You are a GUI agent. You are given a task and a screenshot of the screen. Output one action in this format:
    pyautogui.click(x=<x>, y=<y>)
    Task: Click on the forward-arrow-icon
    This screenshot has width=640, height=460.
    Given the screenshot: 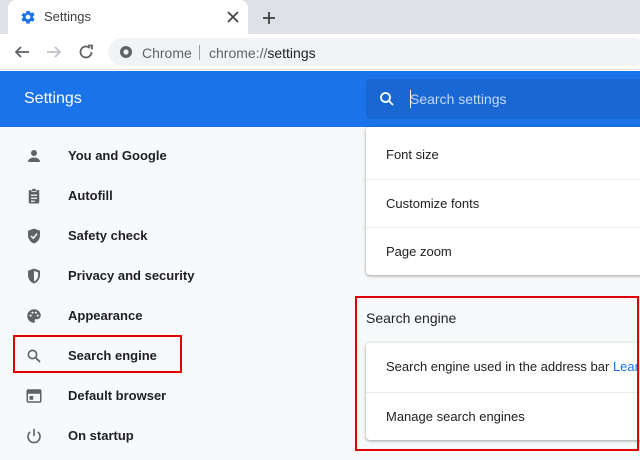 What is the action you would take?
    pyautogui.click(x=54, y=52)
    